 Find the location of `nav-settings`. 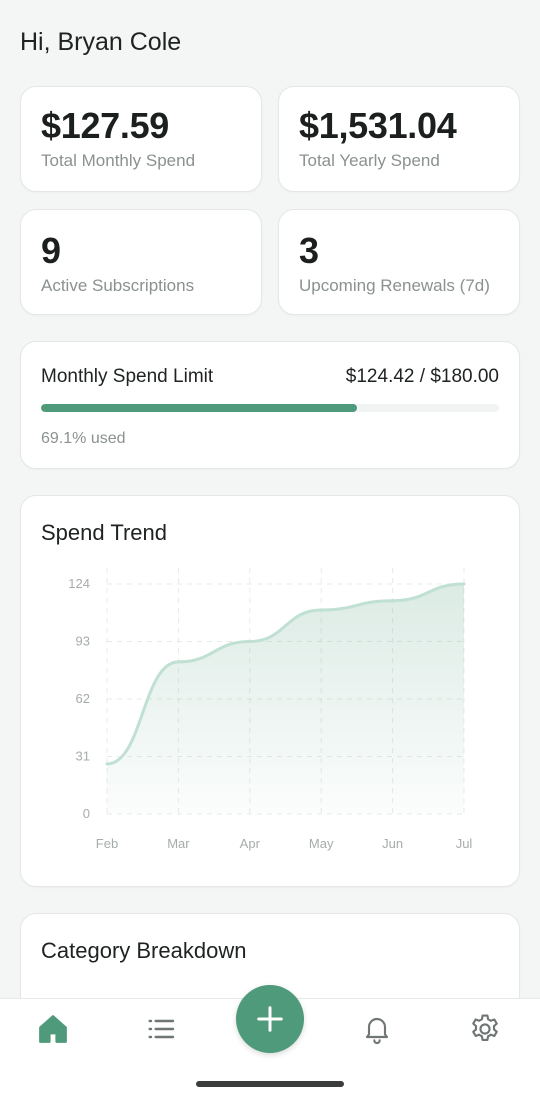

nav-settings is located at coordinates (485, 1029).